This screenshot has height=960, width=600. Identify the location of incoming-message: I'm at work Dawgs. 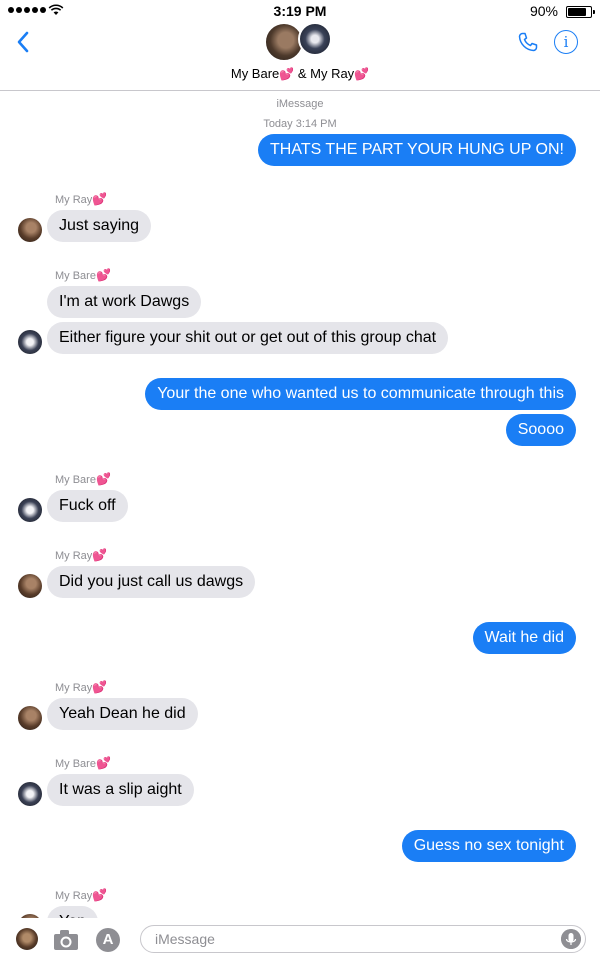
(124, 302).